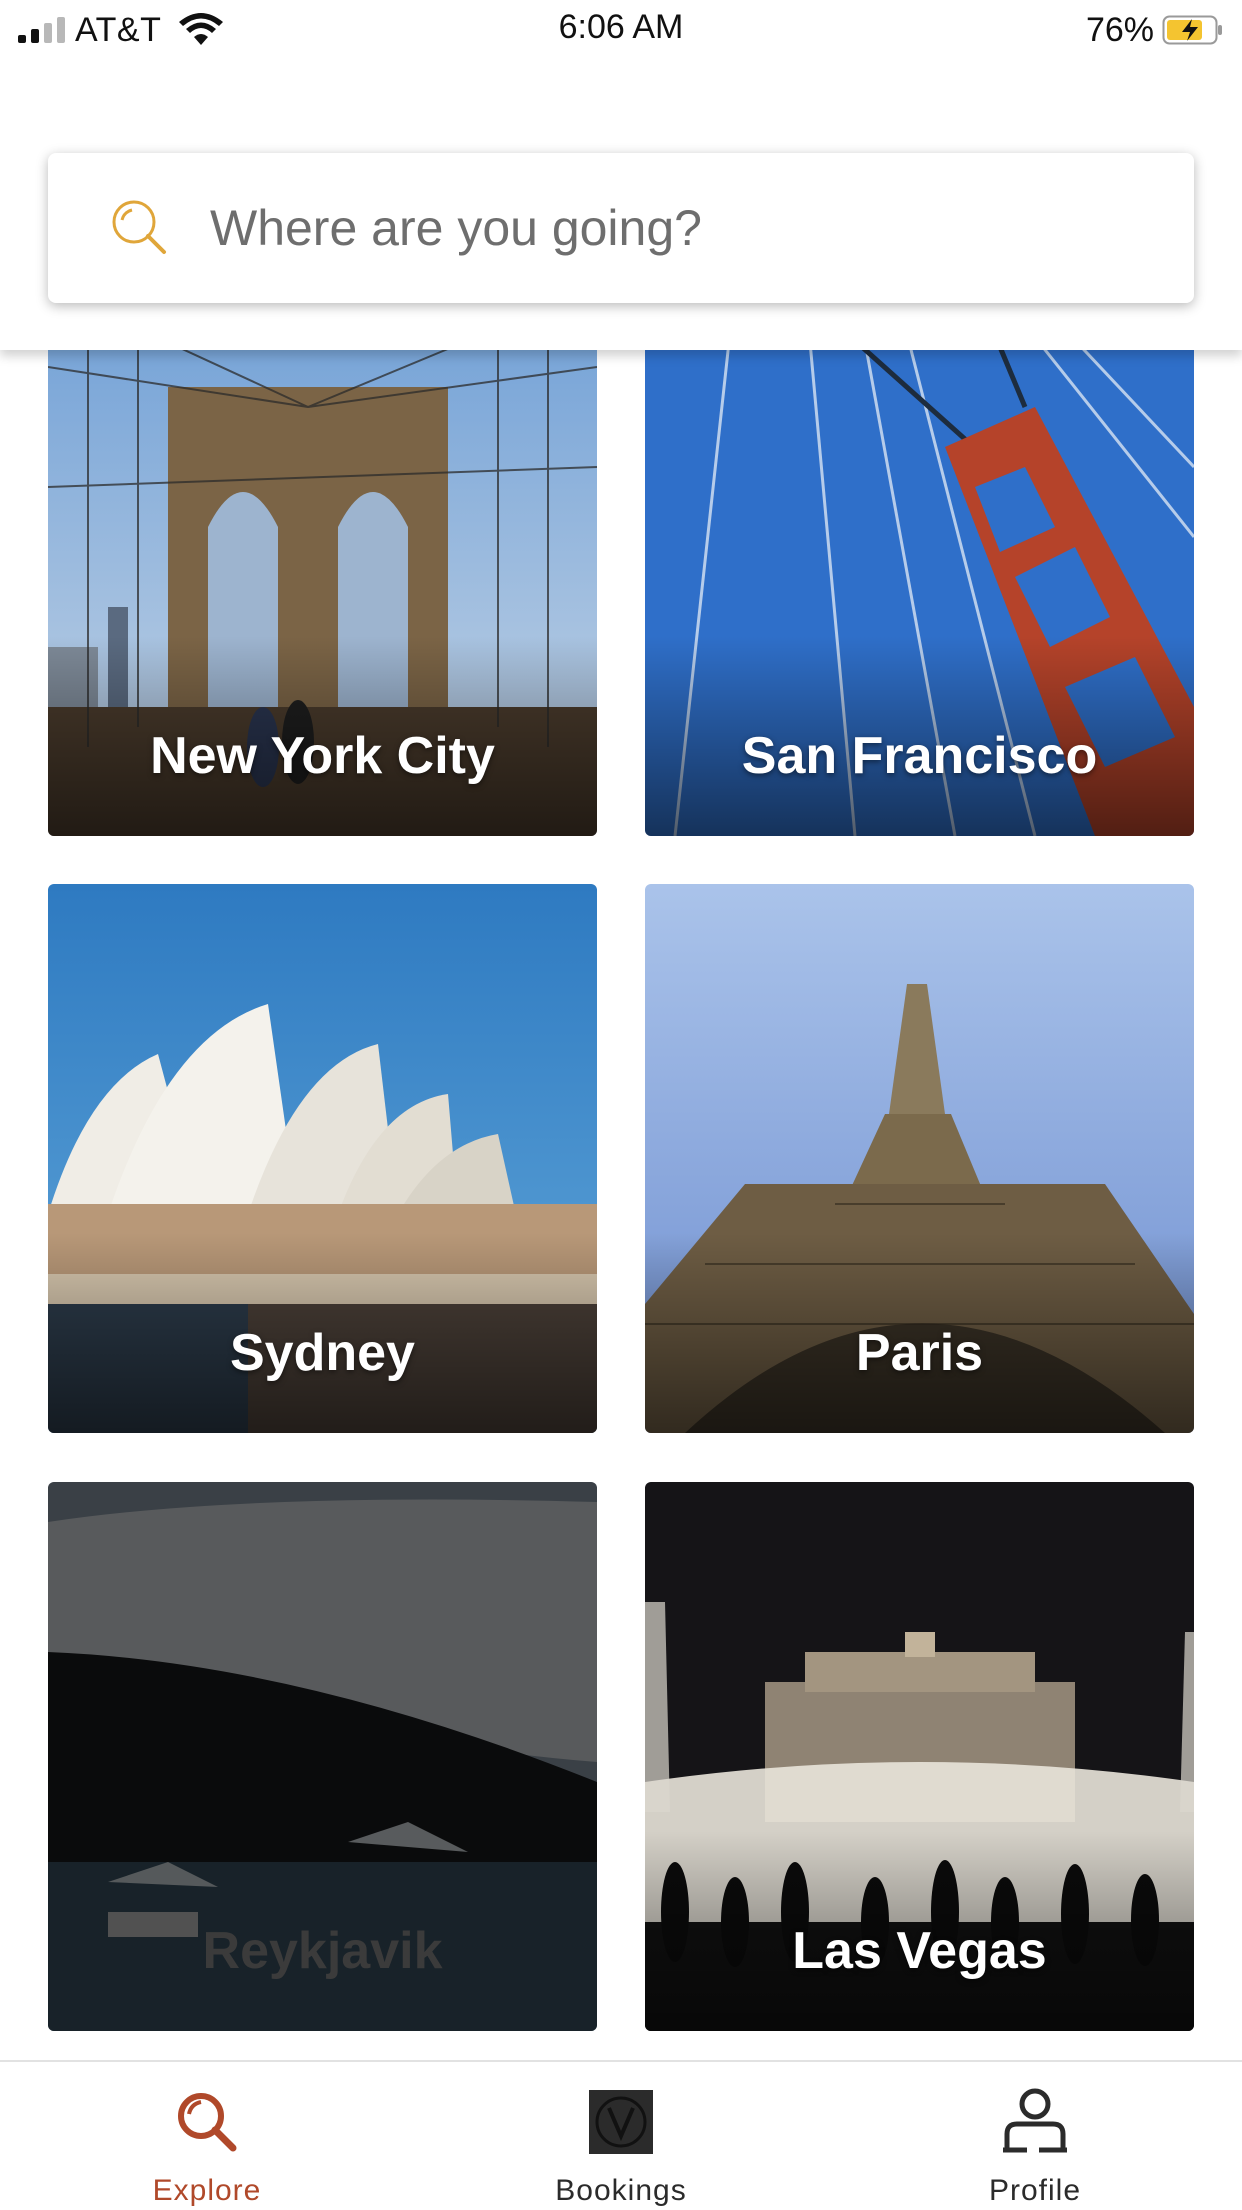  I want to click on destination-name: San Francisco, so click(919, 756).